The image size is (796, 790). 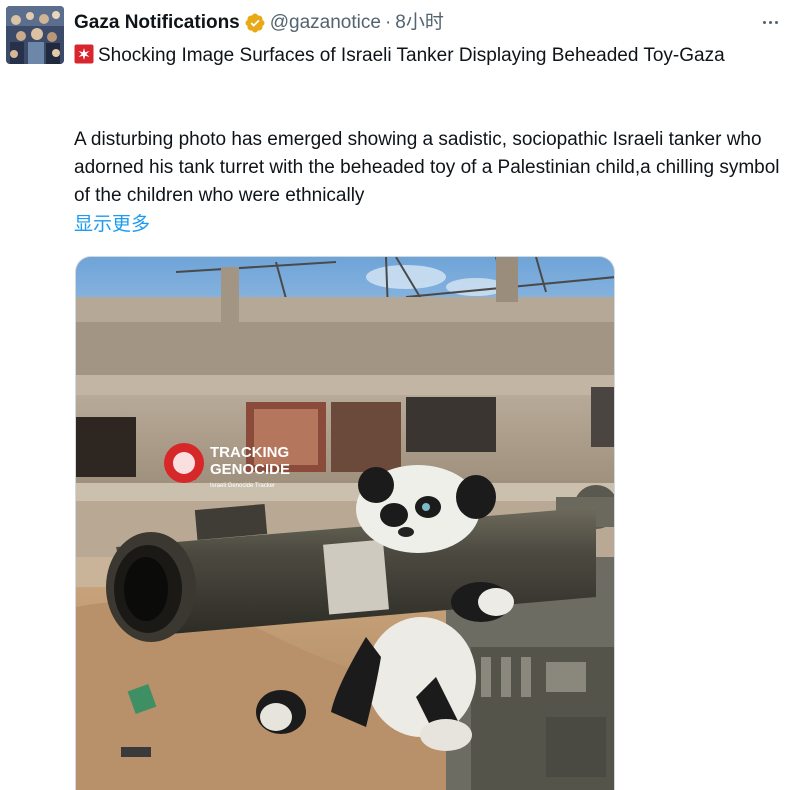 What do you see at coordinates (255, 23) in the screenshot?
I see `verified-badge-icon` at bounding box center [255, 23].